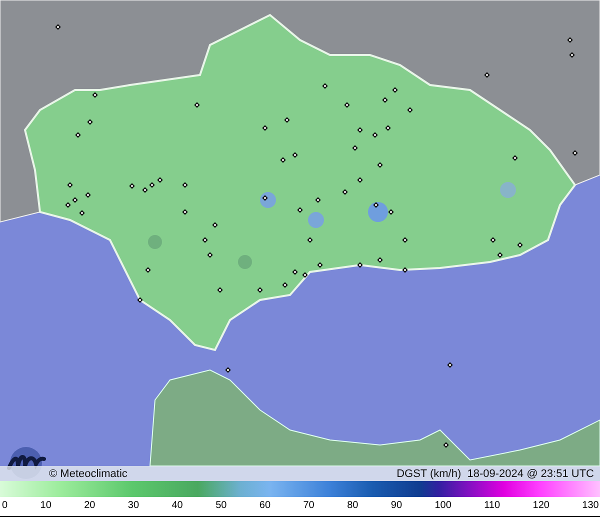 This screenshot has width=600, height=517. What do you see at coordinates (5, 505) in the screenshot?
I see `scale-tick-label: 0` at bounding box center [5, 505].